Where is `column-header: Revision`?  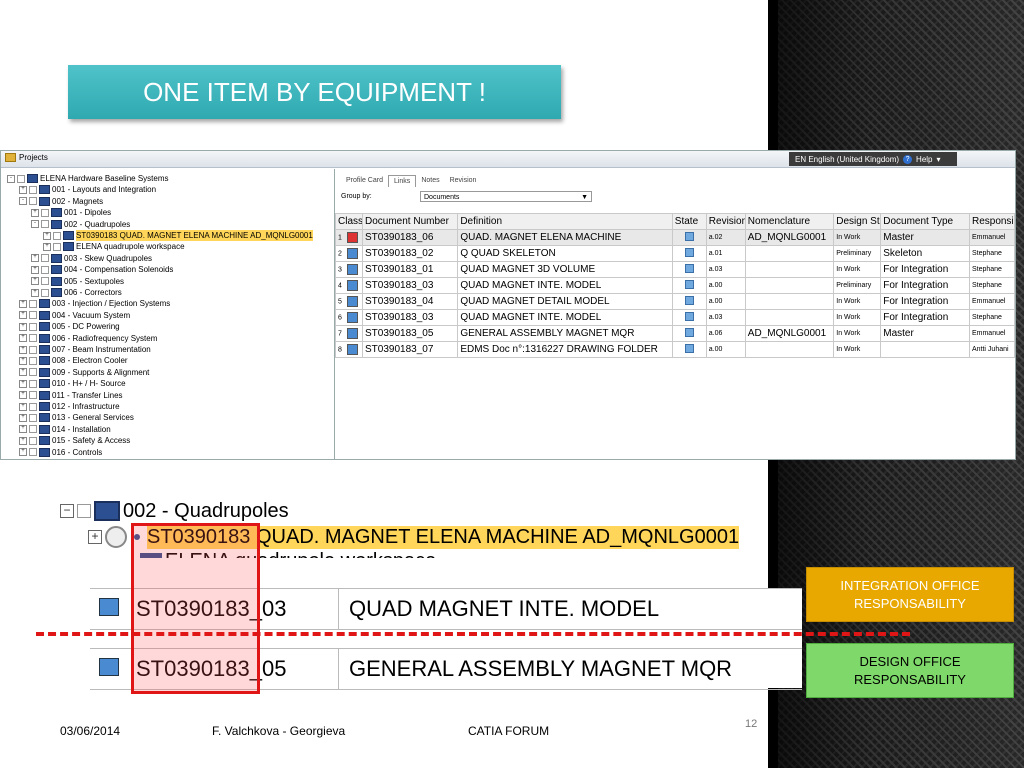
column-header: Revision is located at coordinates (725, 221).